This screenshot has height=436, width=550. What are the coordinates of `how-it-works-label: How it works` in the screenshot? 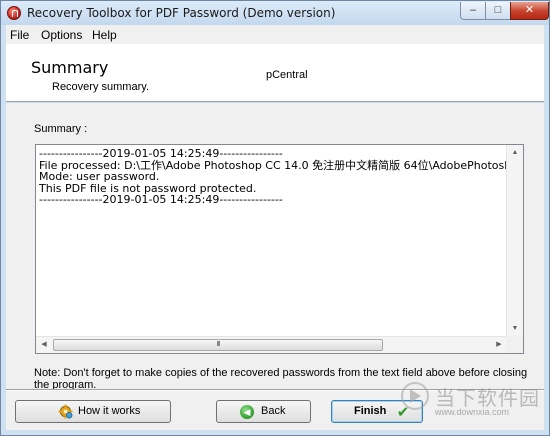 It's located at (109, 411).